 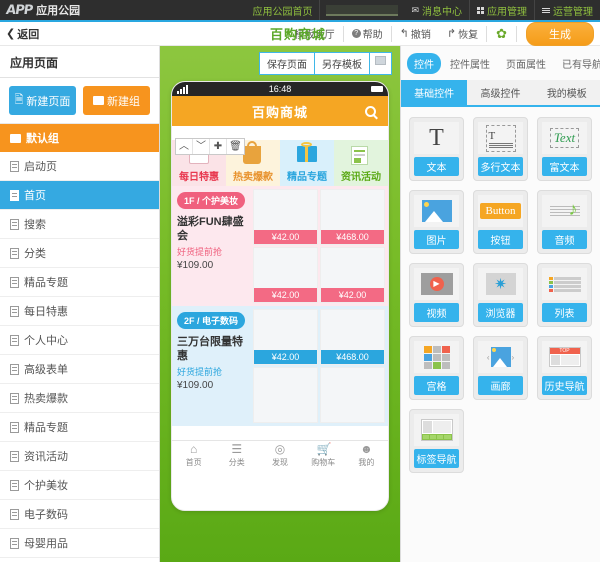 I want to click on sidebar-item-label: 首页, so click(x=35, y=196).